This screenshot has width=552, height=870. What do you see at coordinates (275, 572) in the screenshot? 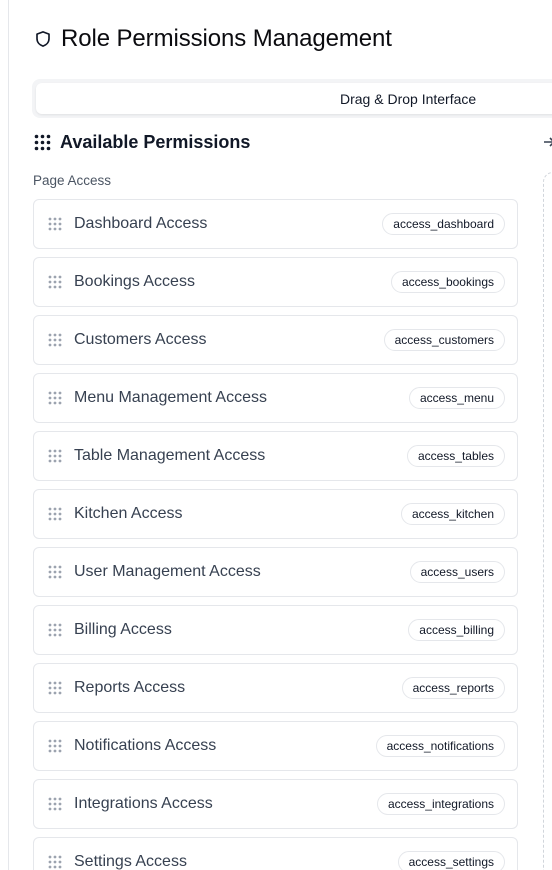
I see `permission-card: User Management Access access_users` at bounding box center [275, 572].